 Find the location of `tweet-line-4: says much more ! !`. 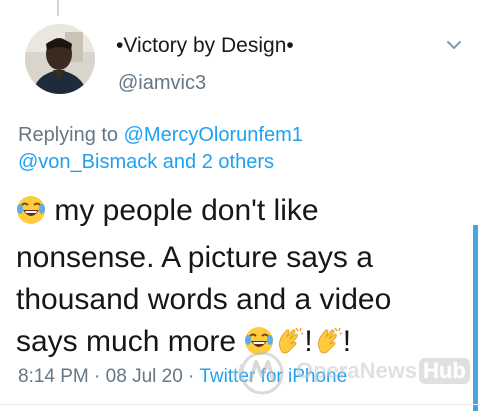

tweet-line-4: says much more ! ! is located at coordinates (236, 344).